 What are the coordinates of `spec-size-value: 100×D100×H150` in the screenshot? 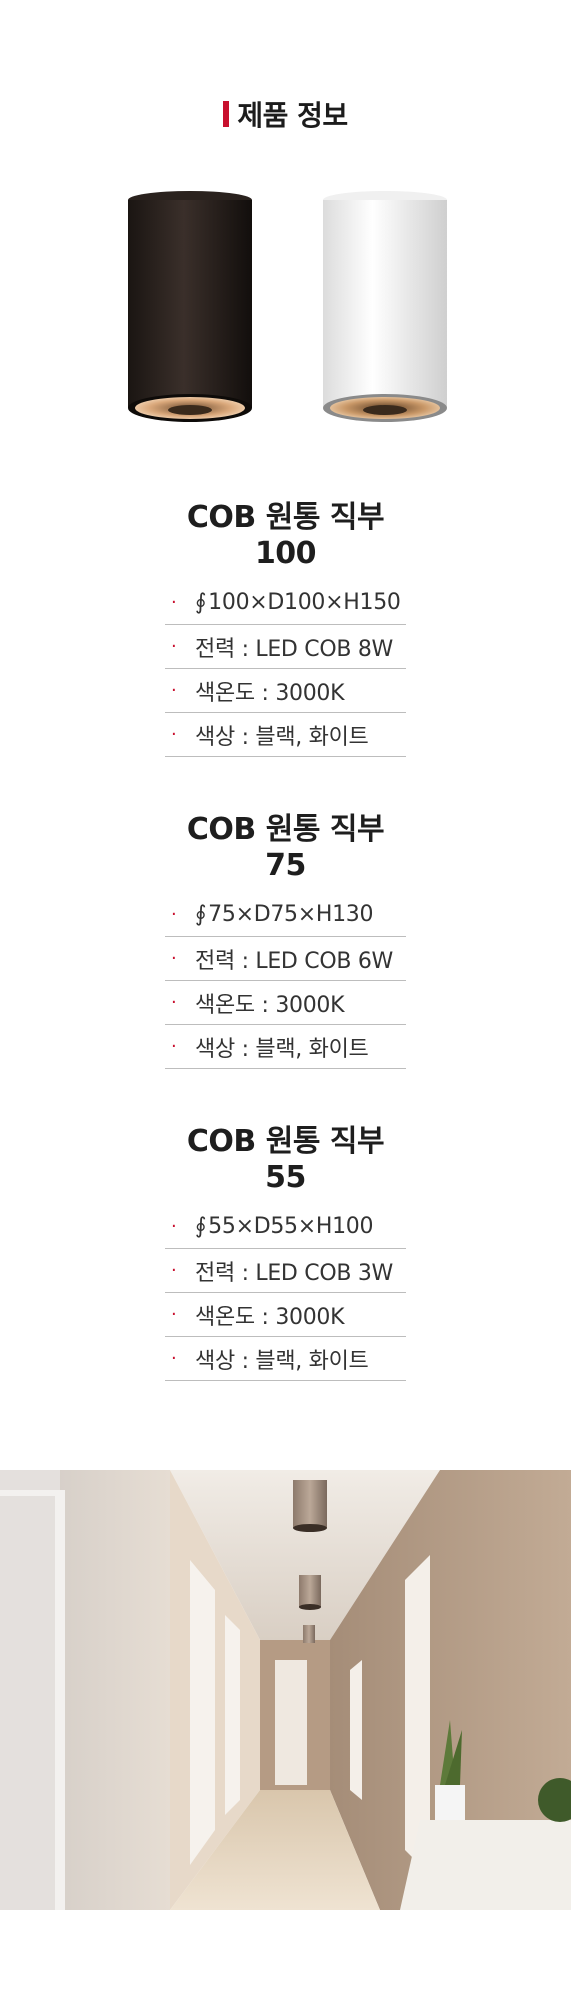 It's located at (304, 602).